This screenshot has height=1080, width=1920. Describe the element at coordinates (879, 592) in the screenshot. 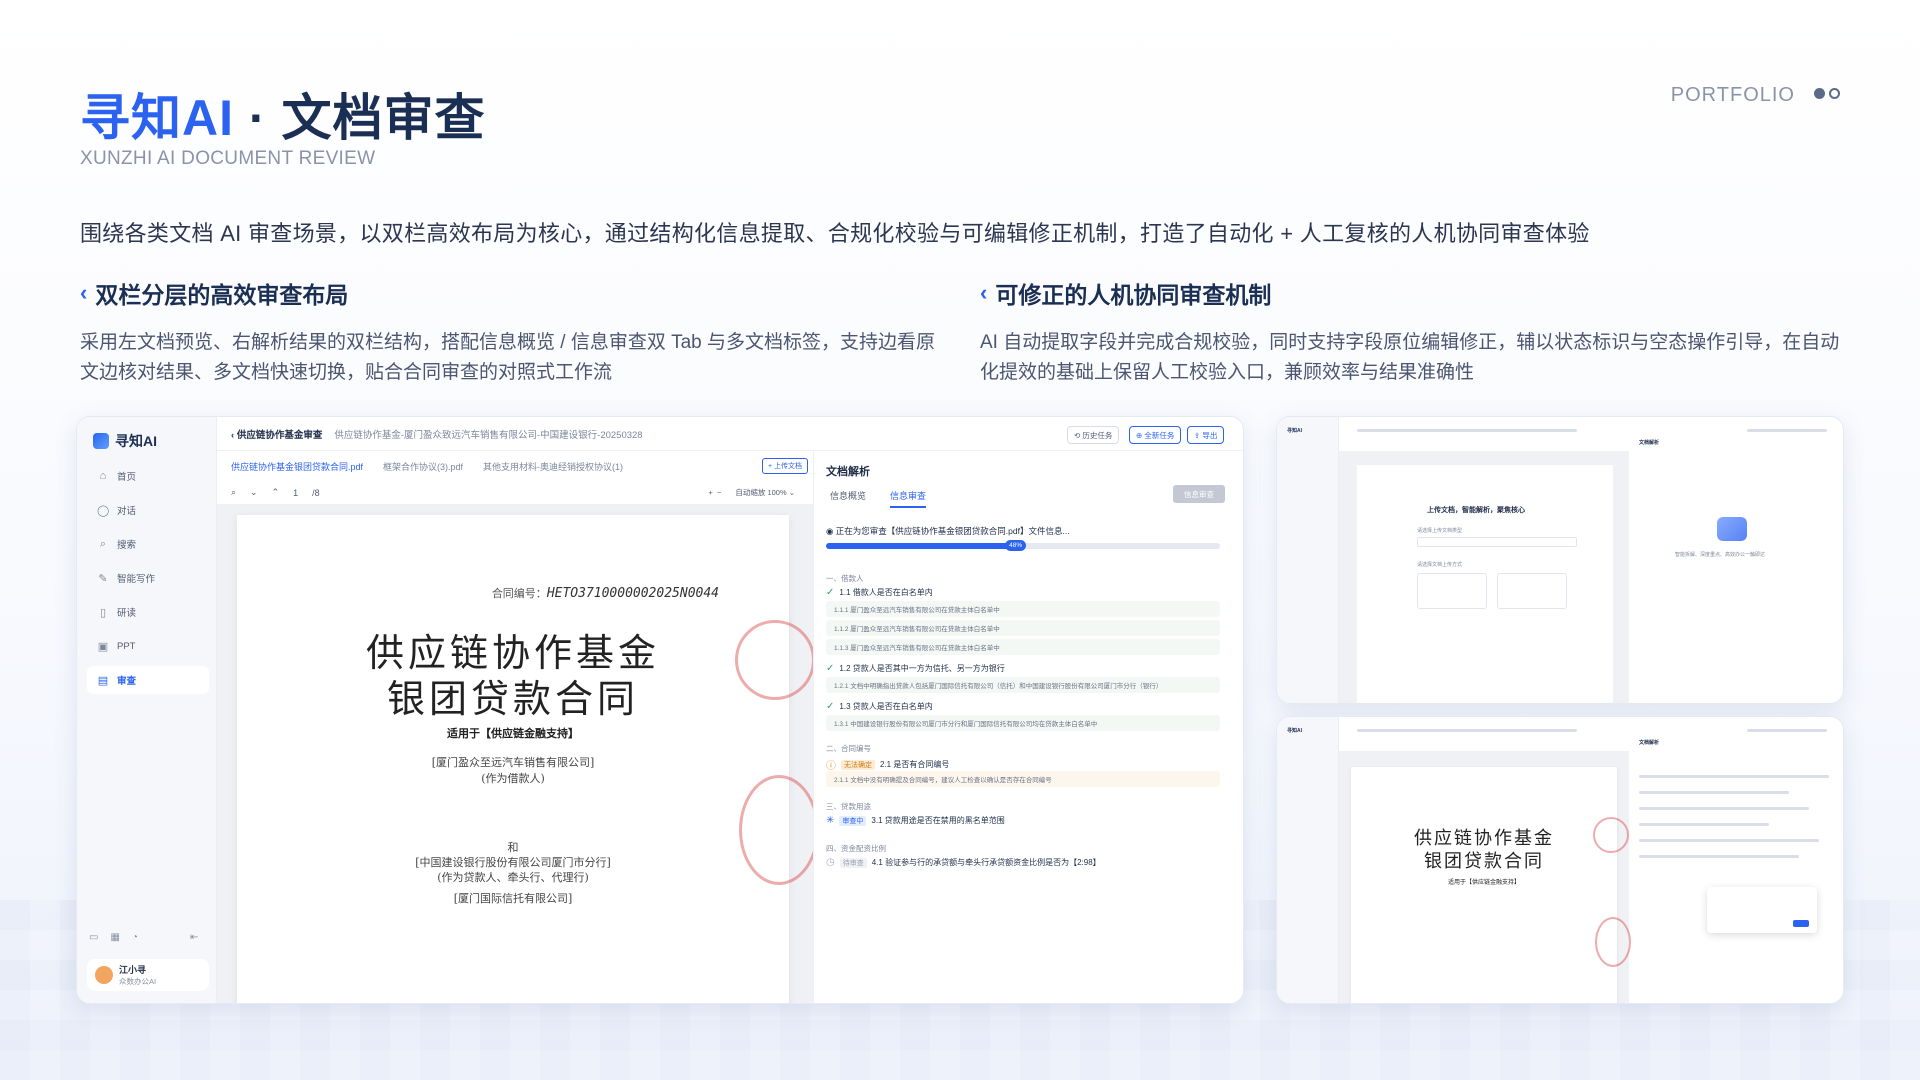

I see `check-item: ✓ 1.1 借款人是否在白名单内` at that location.